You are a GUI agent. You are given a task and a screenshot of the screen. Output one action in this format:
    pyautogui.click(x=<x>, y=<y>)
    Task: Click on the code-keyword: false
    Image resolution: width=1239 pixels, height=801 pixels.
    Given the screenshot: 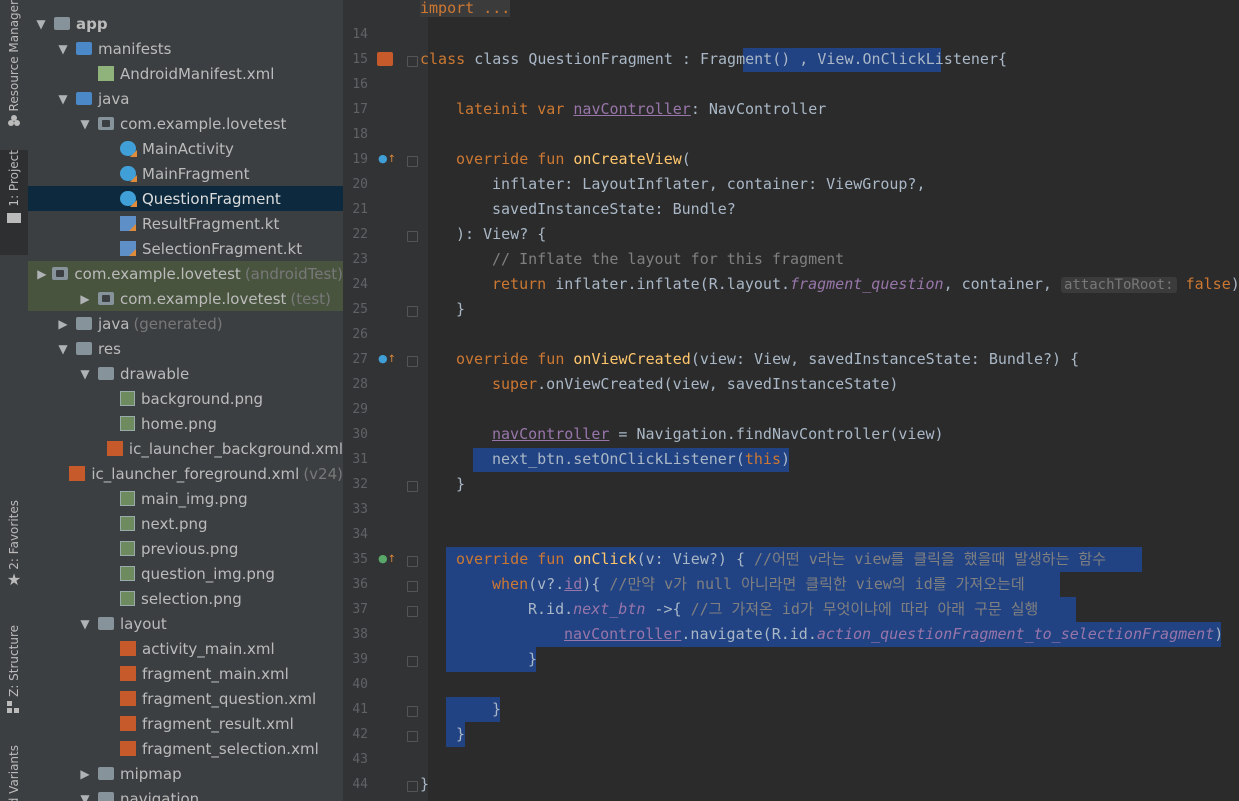 What is the action you would take?
    pyautogui.click(x=1208, y=284)
    